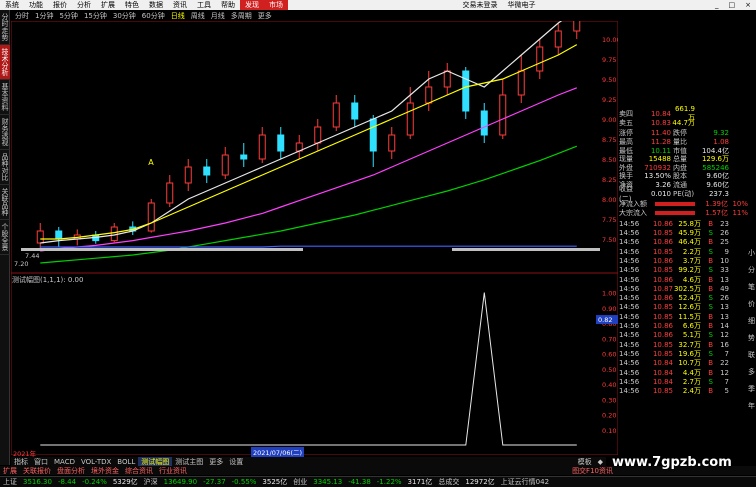 The height and width of the screenshot is (487, 756). I want to click on period-2: 5分钟, so click(68, 16).